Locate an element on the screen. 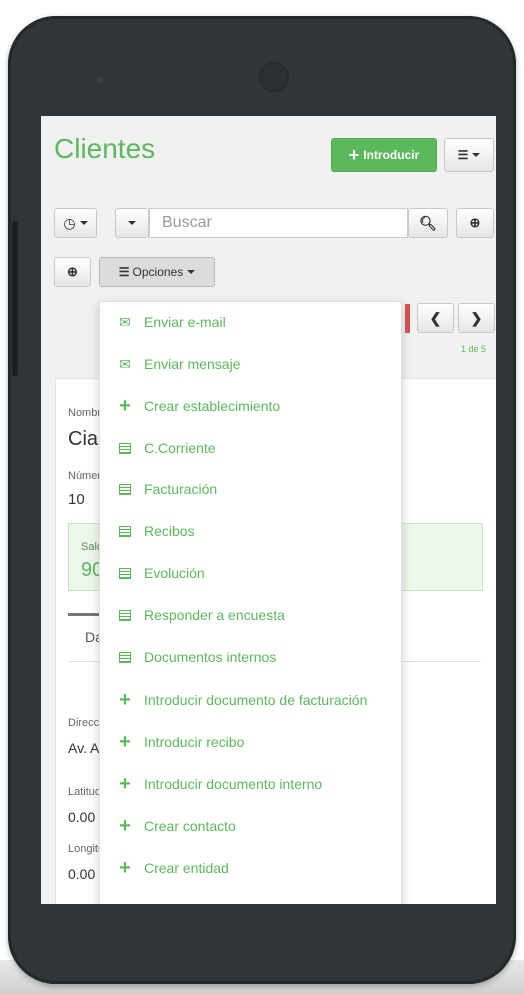 The width and height of the screenshot is (524, 994). menu-item-documentos-internos: Documentos internos is located at coordinates (251, 657).